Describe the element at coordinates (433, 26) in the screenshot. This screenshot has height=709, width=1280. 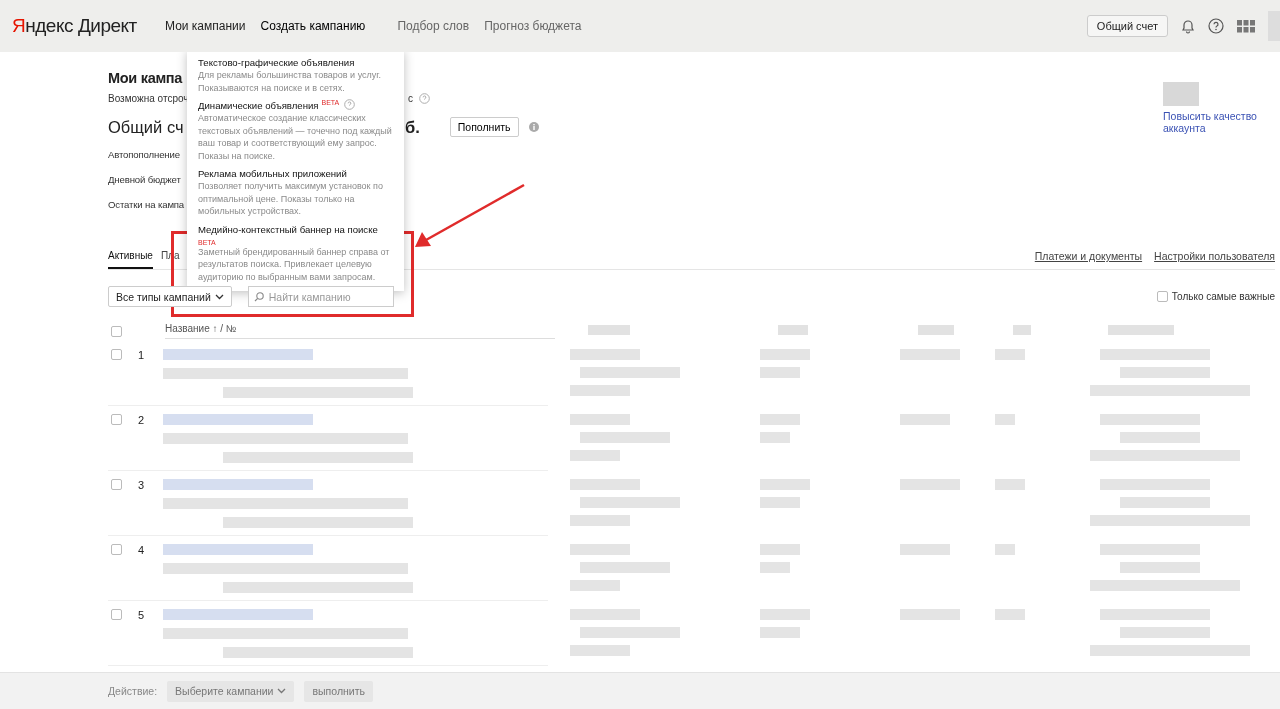
I see `nav-link: Подбор слов` at that location.